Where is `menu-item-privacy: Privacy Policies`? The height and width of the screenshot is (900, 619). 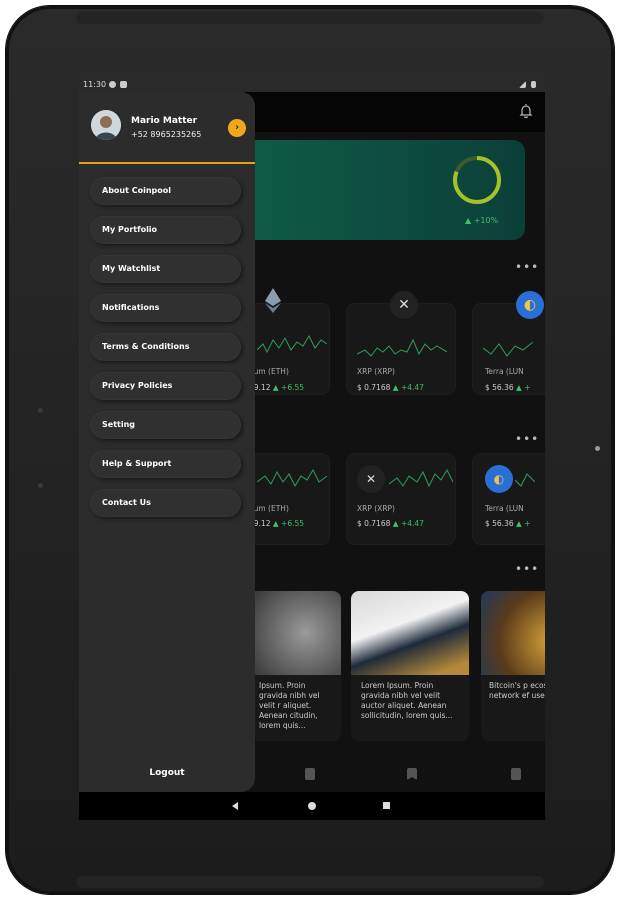 menu-item-privacy: Privacy Policies is located at coordinates (165, 386).